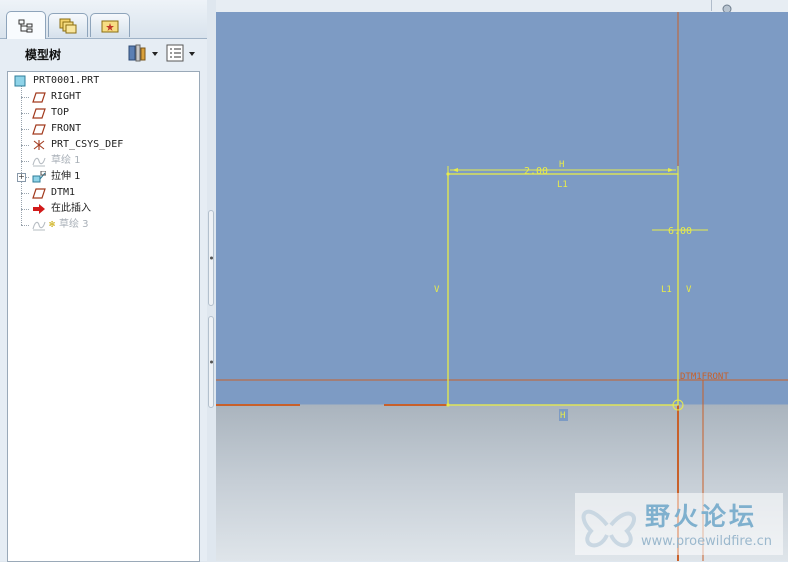  I want to click on tree-item-label: TOP, so click(60, 112).